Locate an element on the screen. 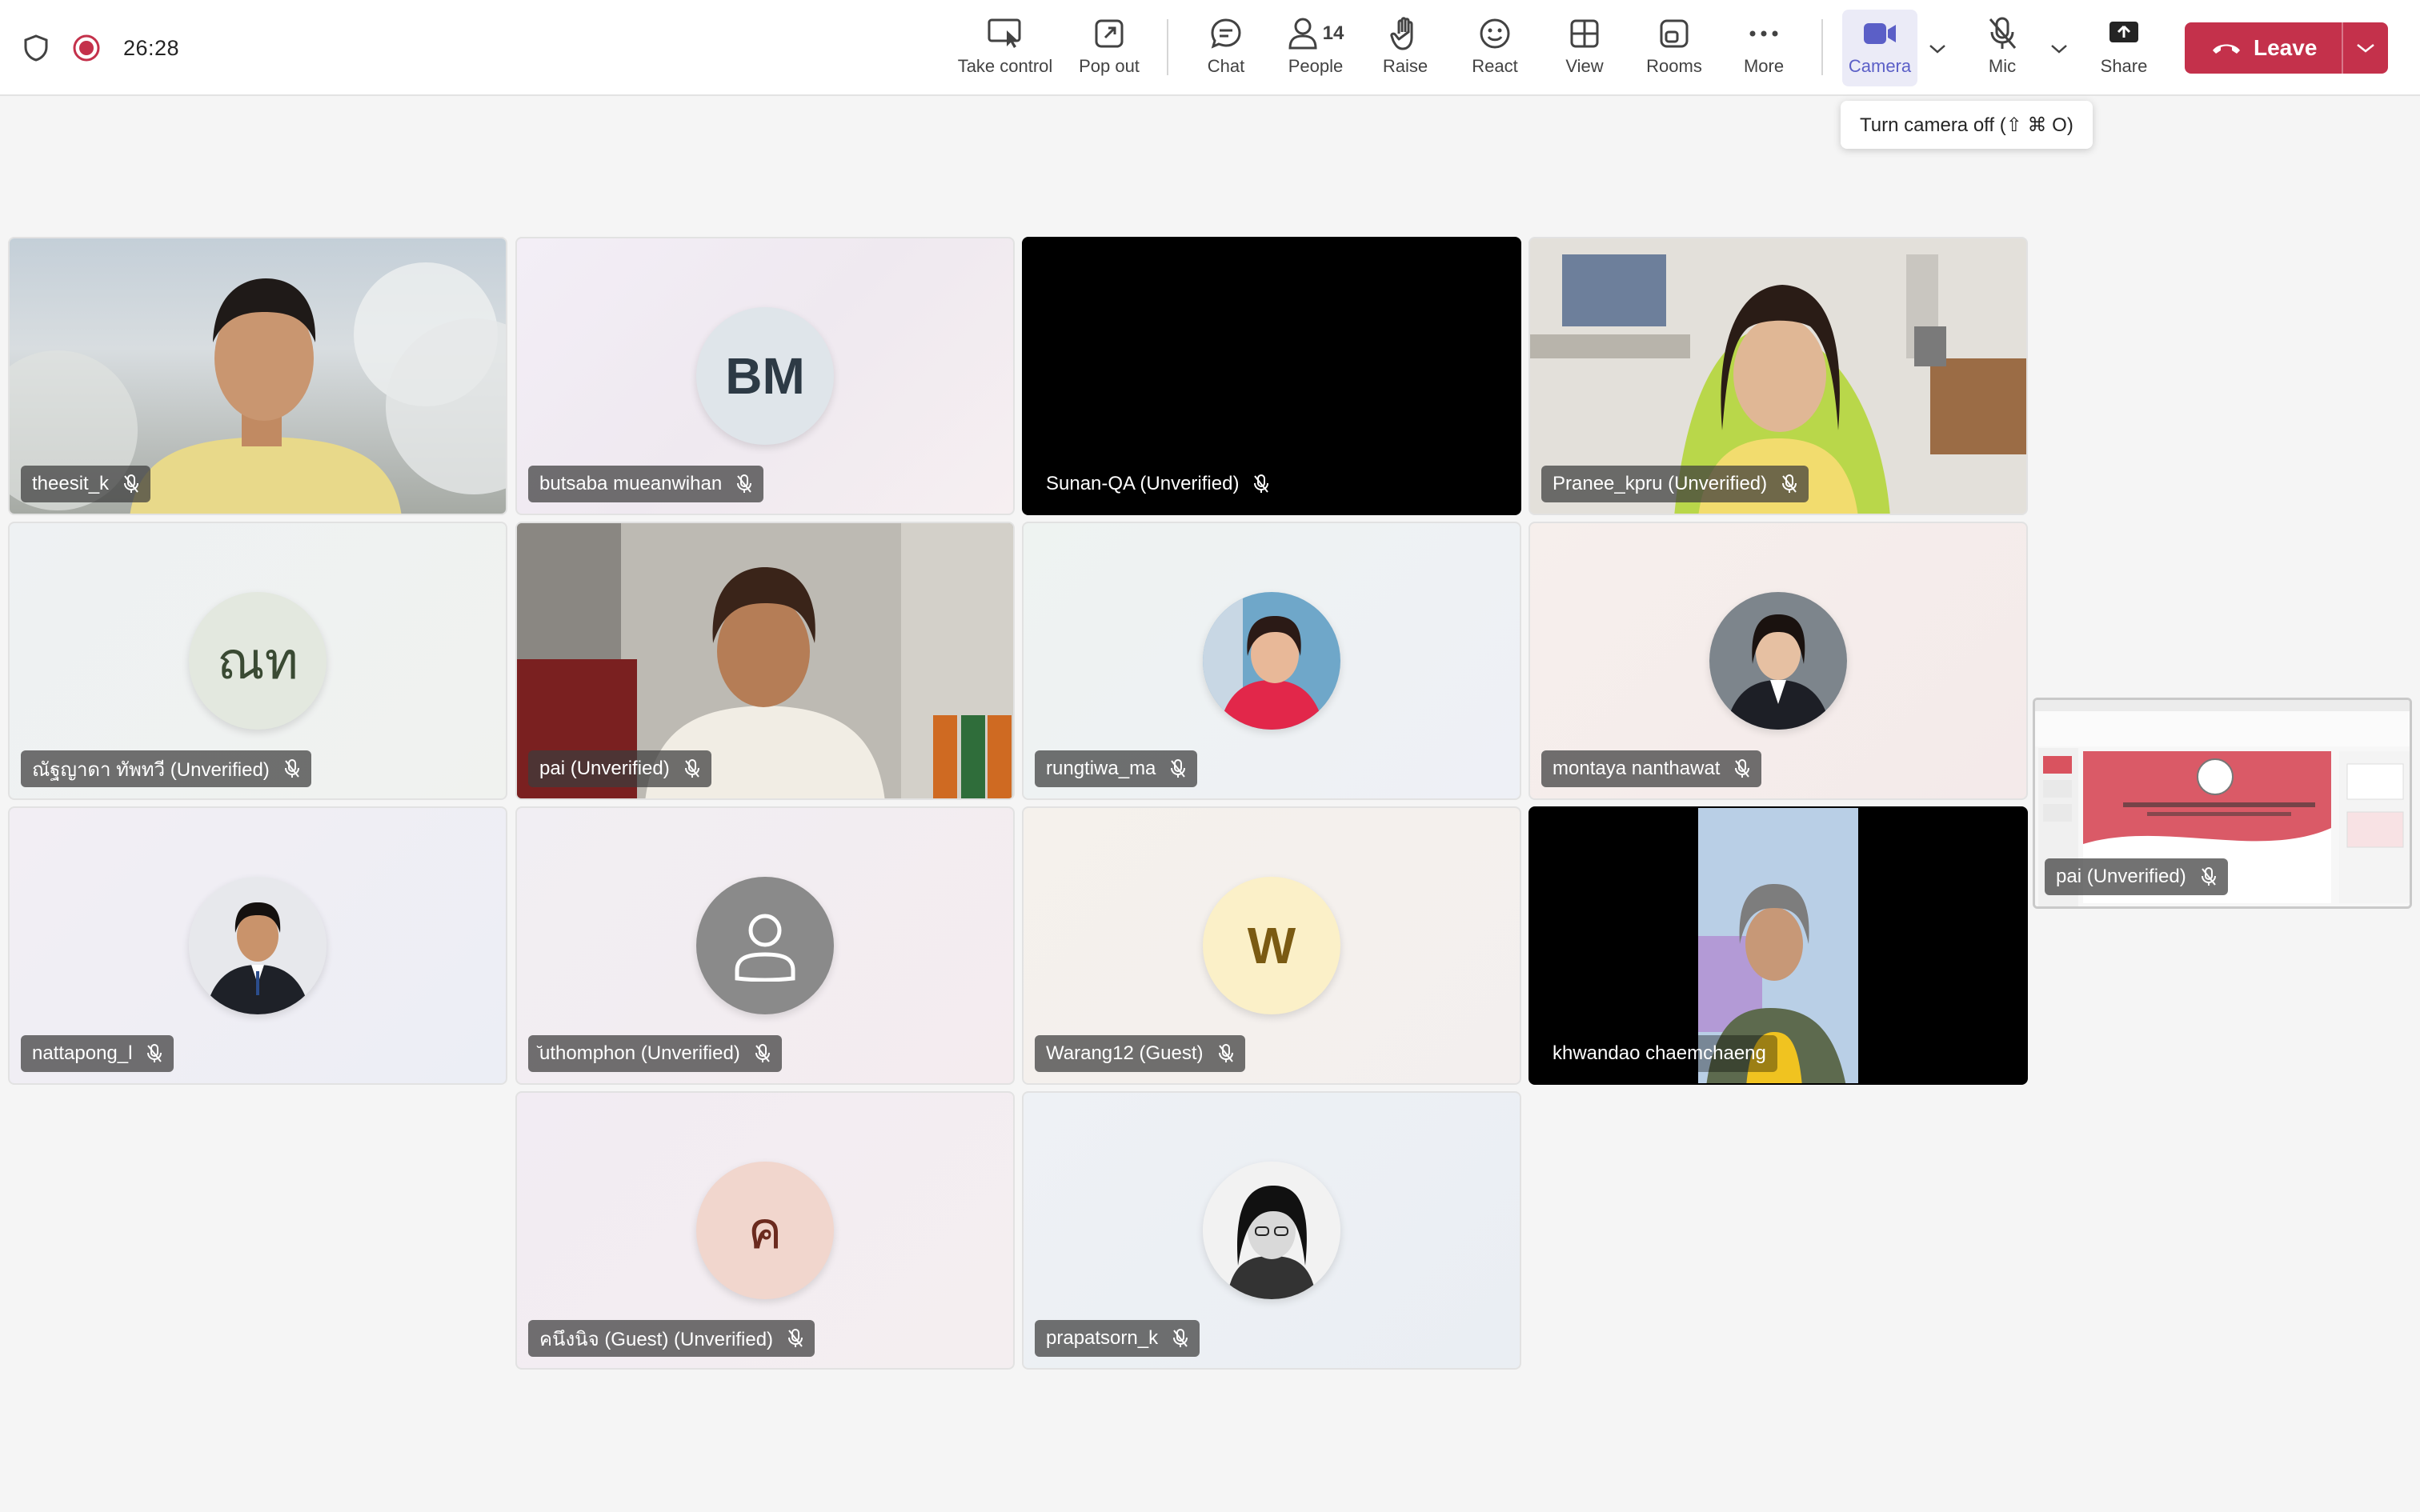 The width and height of the screenshot is (2420, 1512). participant-tile: nattapong_l is located at coordinates (257, 945).